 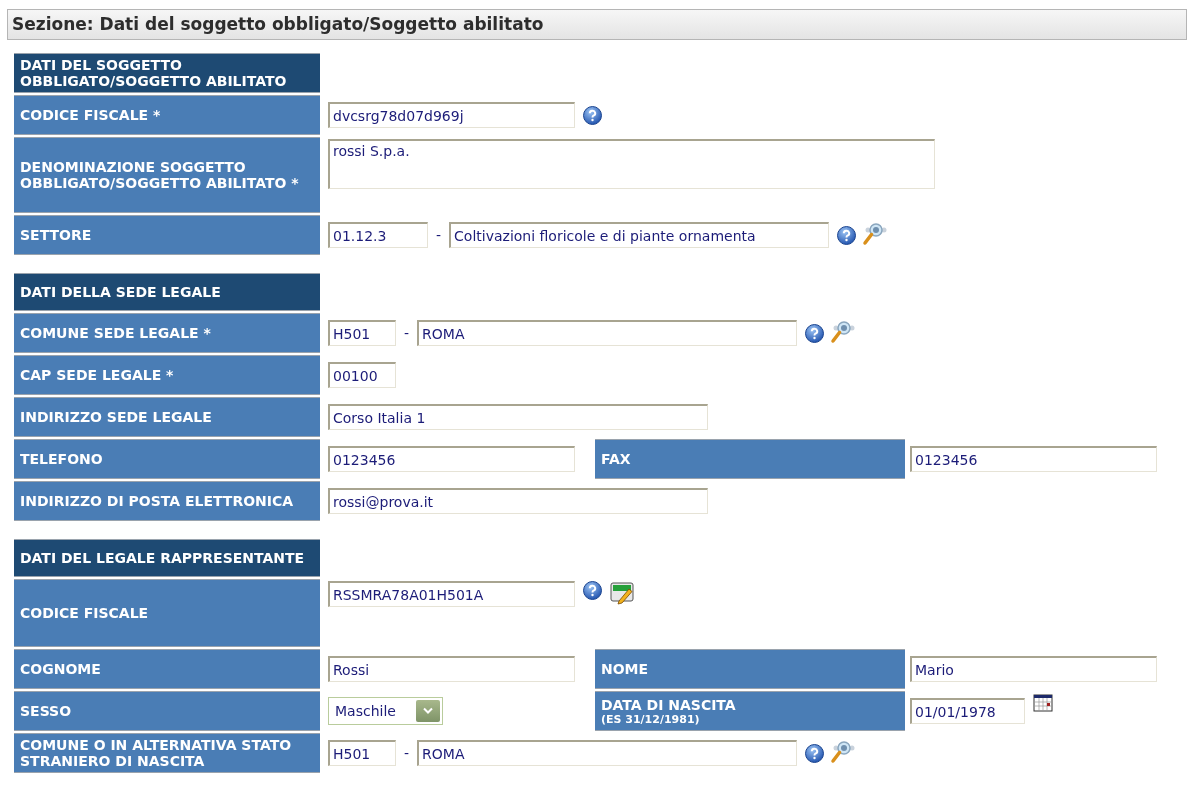 I want to click on edit-icon, so click(x=623, y=593).